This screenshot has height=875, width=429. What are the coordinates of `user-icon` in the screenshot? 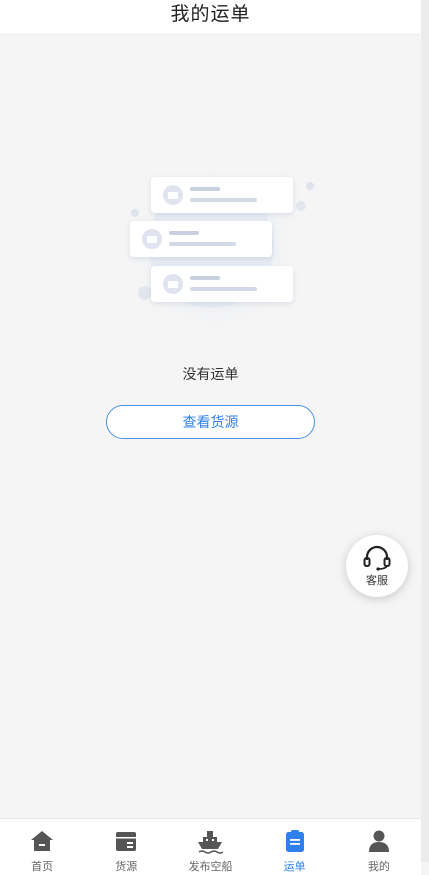 It's located at (378, 841).